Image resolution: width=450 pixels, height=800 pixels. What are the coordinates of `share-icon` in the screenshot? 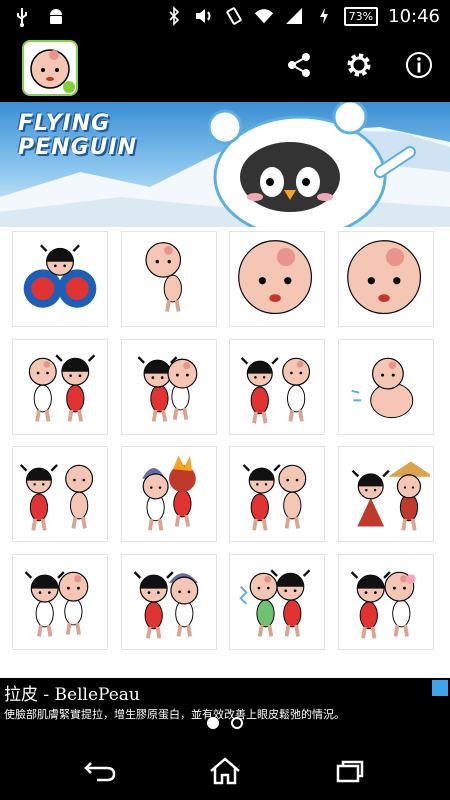 It's located at (299, 65).